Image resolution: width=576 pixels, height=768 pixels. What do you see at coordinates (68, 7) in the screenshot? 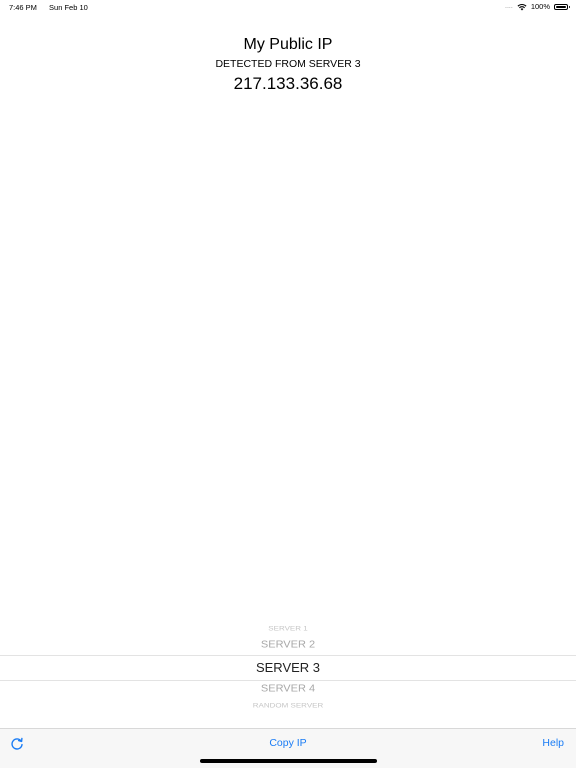
I see `status-date: Sun Feb 10` at bounding box center [68, 7].